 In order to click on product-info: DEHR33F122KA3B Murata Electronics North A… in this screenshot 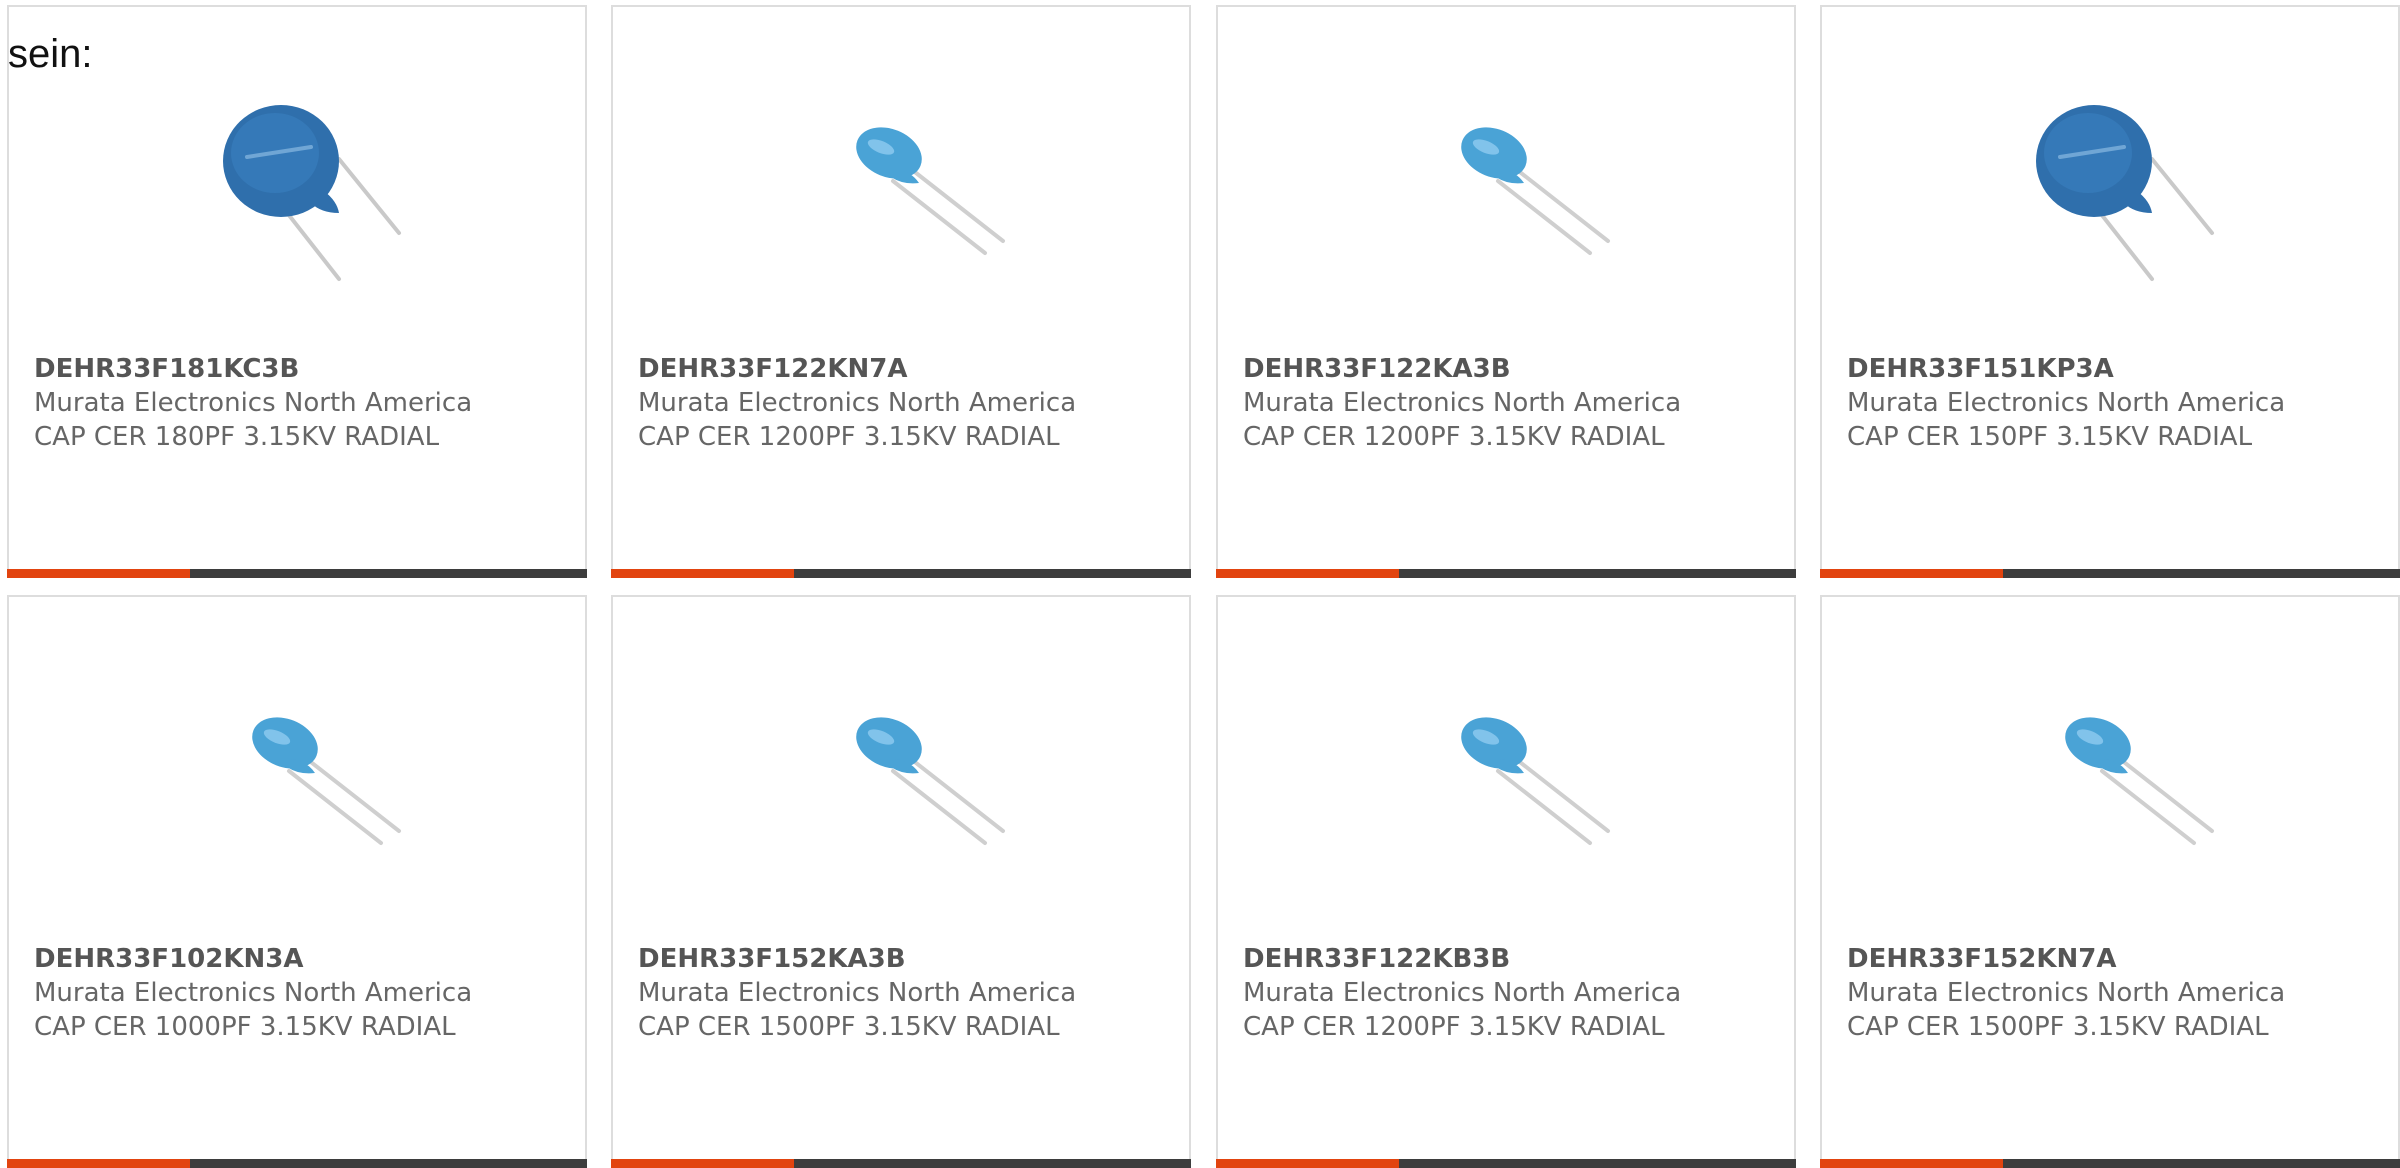, I will do `click(1513, 403)`.